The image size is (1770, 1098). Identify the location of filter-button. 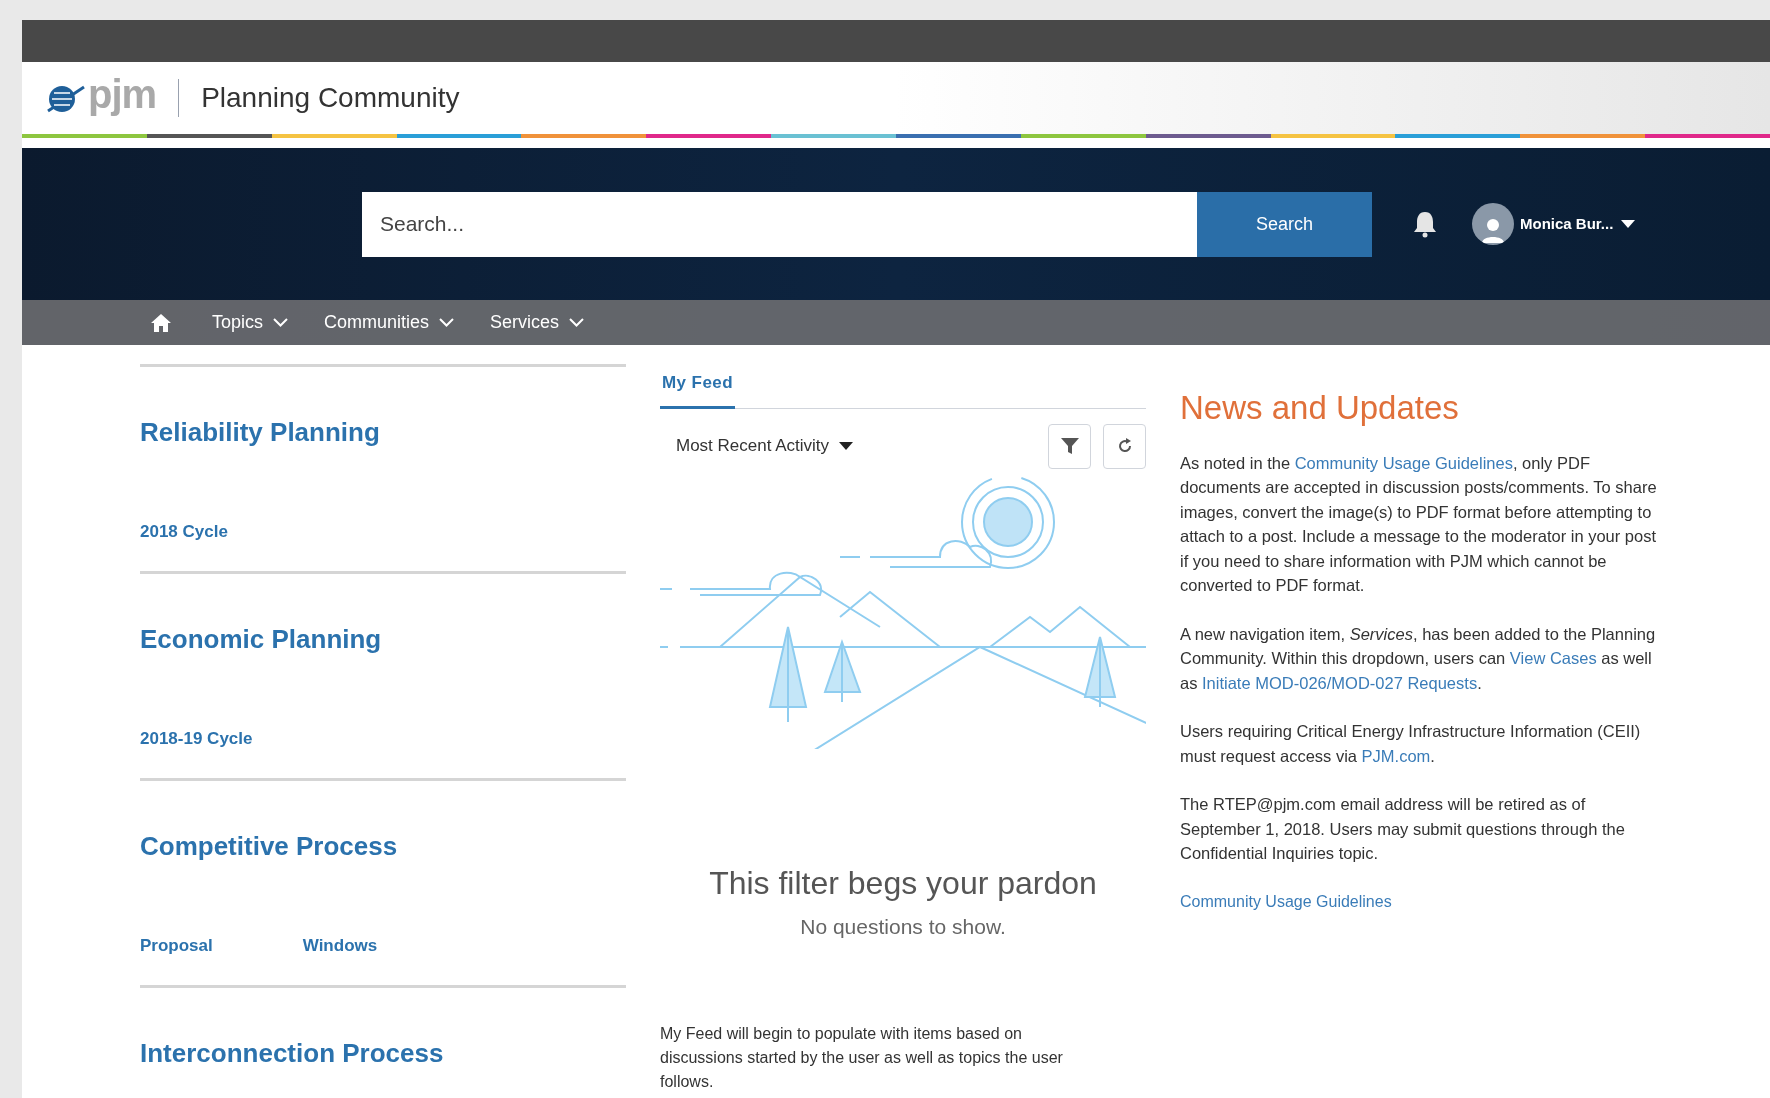
(1069, 446).